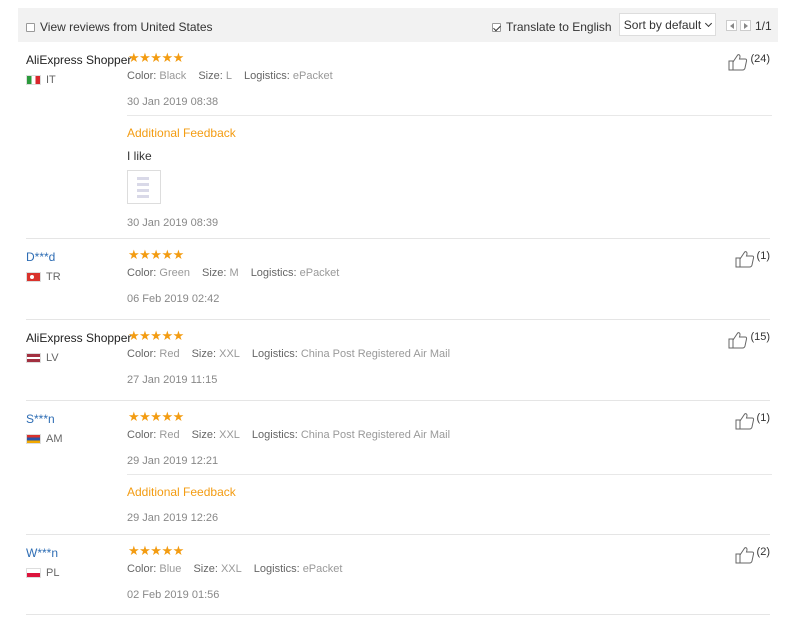  What do you see at coordinates (51, 80) in the screenshot?
I see `country-code: IT` at bounding box center [51, 80].